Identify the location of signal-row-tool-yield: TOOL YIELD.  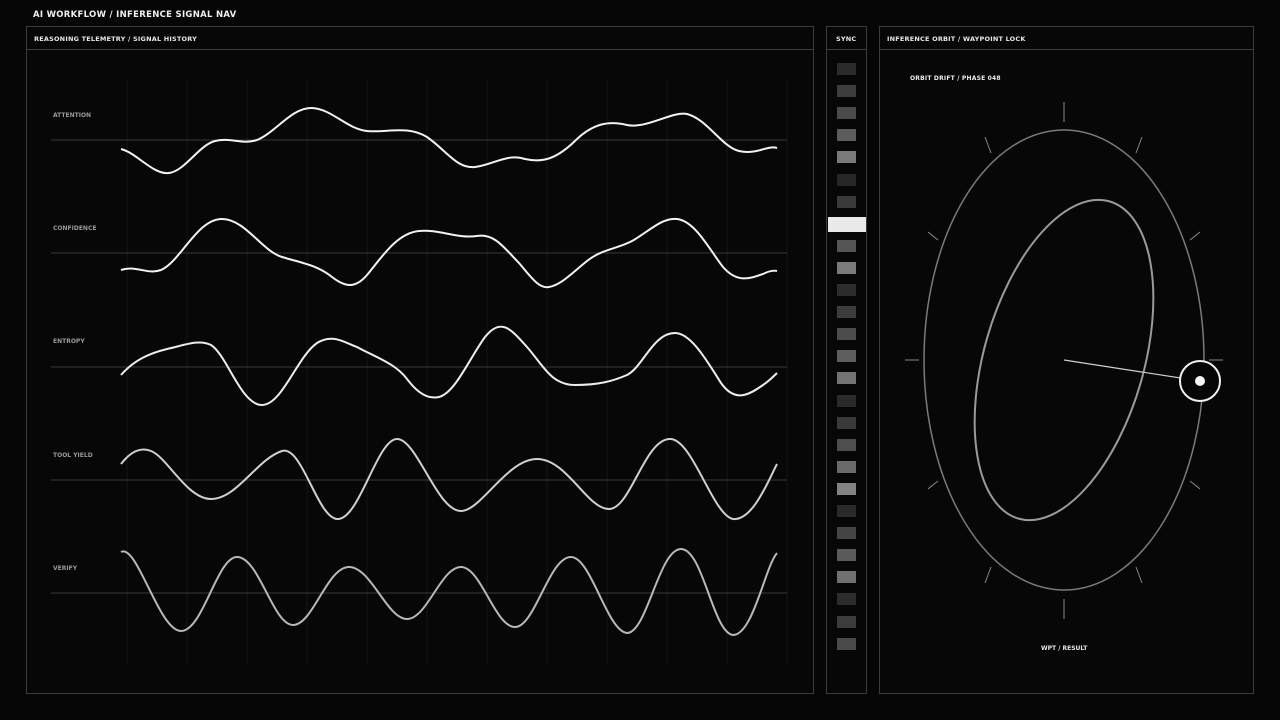
(419, 479).